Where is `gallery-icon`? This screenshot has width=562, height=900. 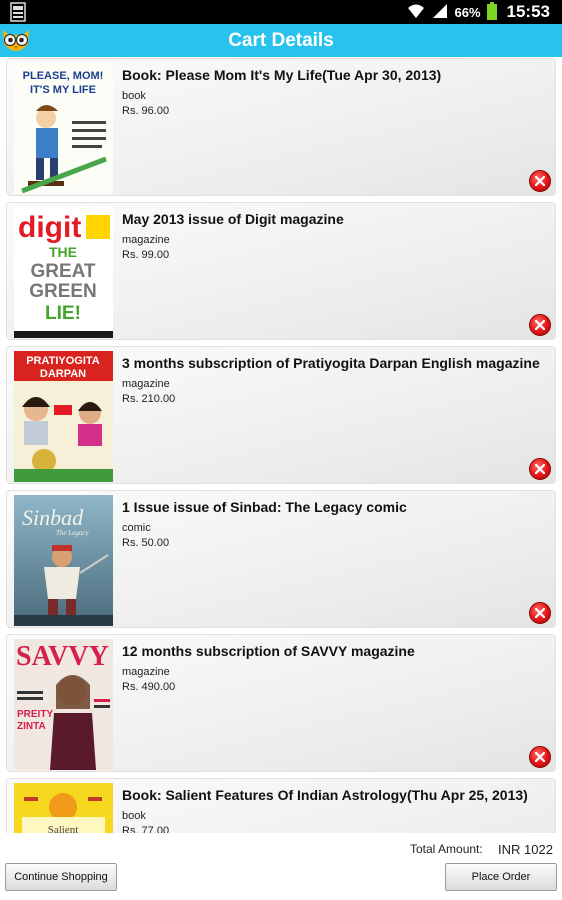
gallery-icon is located at coordinates (18, 12).